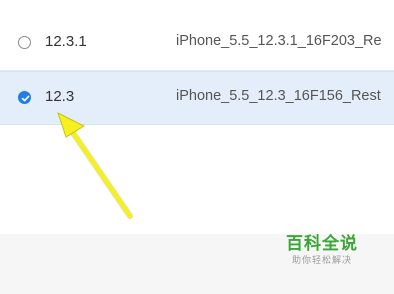  I want to click on watermark-subtitle: 助你轻松解决, so click(321, 261).